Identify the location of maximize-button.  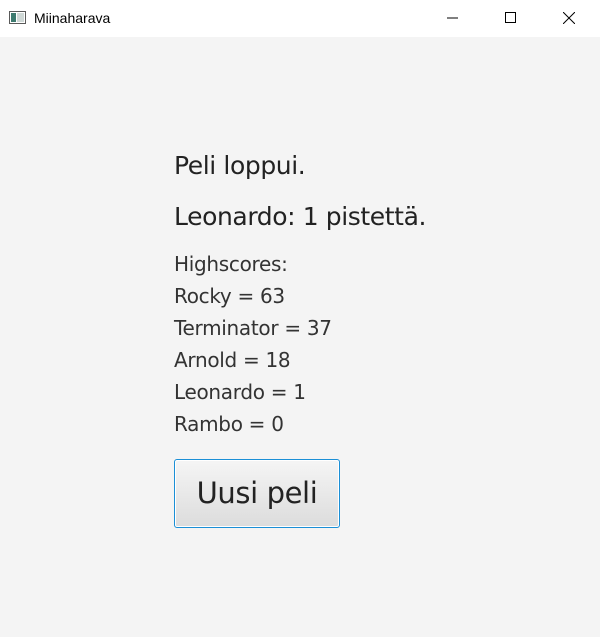
(511, 18).